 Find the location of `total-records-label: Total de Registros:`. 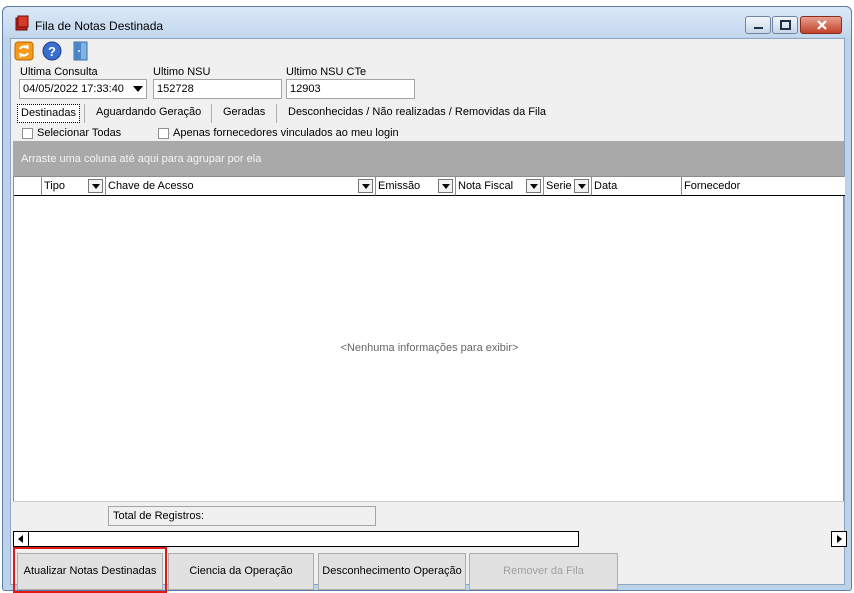

total-records-label: Total de Registros: is located at coordinates (242, 516).